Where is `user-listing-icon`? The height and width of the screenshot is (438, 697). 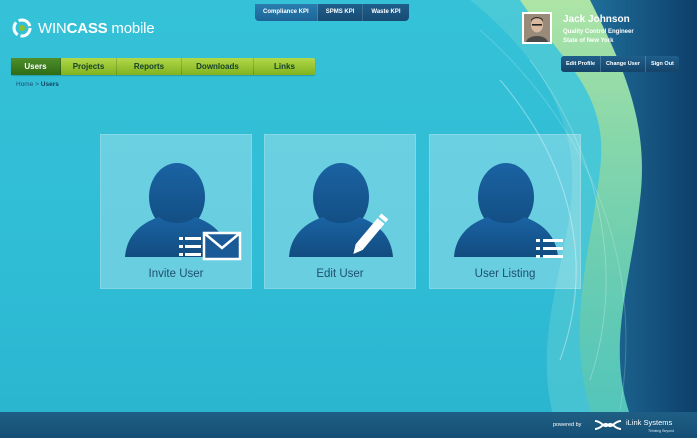 user-listing-icon is located at coordinates (508, 210).